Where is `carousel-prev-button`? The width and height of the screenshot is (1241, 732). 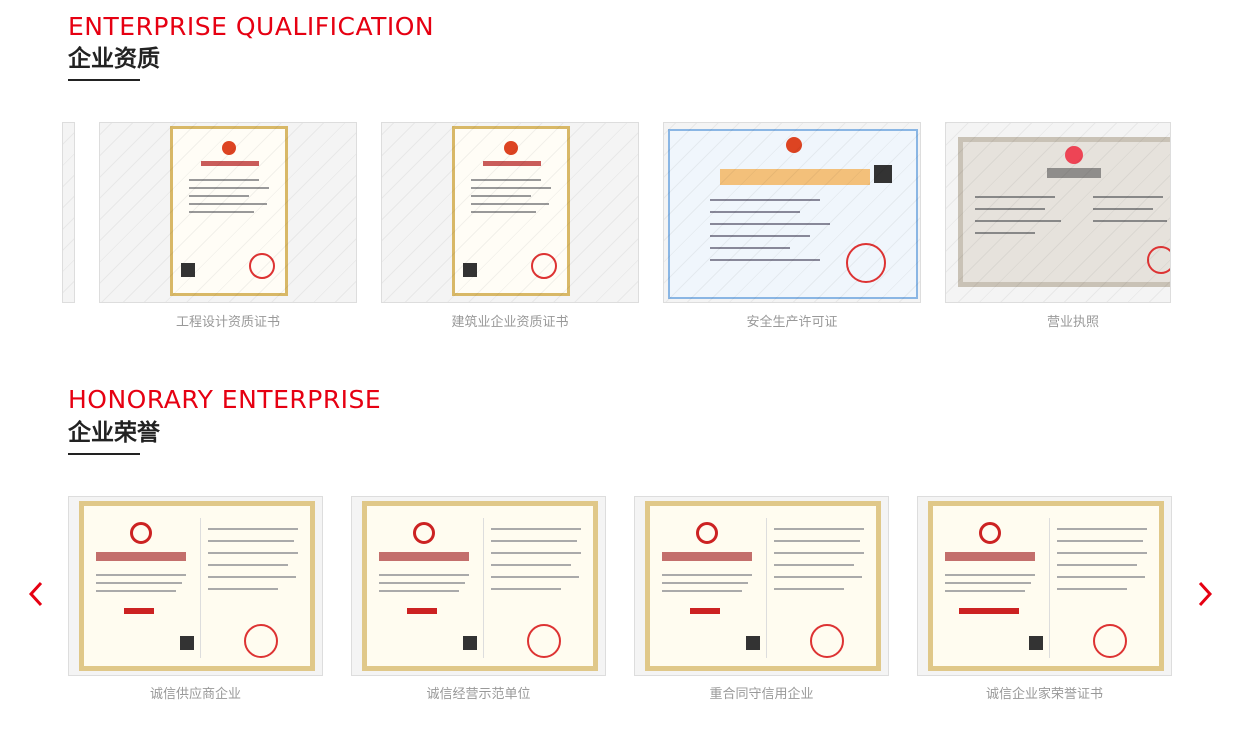
carousel-prev-button is located at coordinates (37, 594).